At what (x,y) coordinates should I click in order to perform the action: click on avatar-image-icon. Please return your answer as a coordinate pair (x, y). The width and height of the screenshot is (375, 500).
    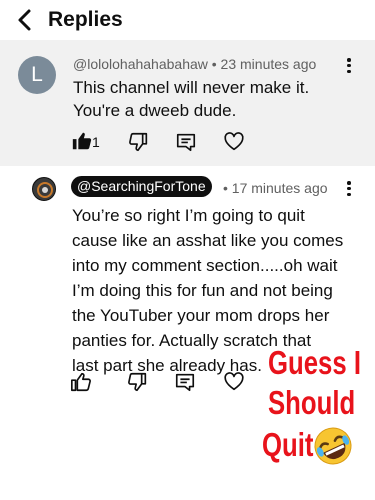
    Looking at the image, I should click on (44, 189).